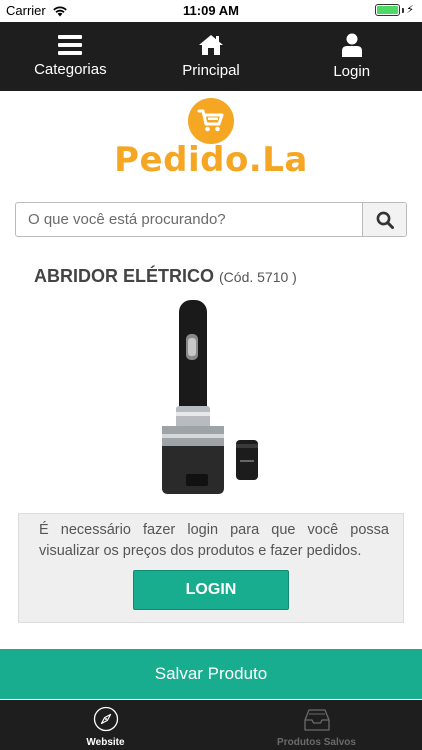 The image size is (422, 750). I want to click on nav-categorias-label: Categorias, so click(70, 69).